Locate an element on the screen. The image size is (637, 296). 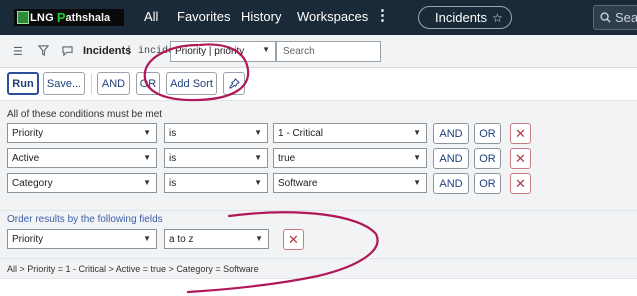
condition-field-value: Active is located at coordinates (26, 158).